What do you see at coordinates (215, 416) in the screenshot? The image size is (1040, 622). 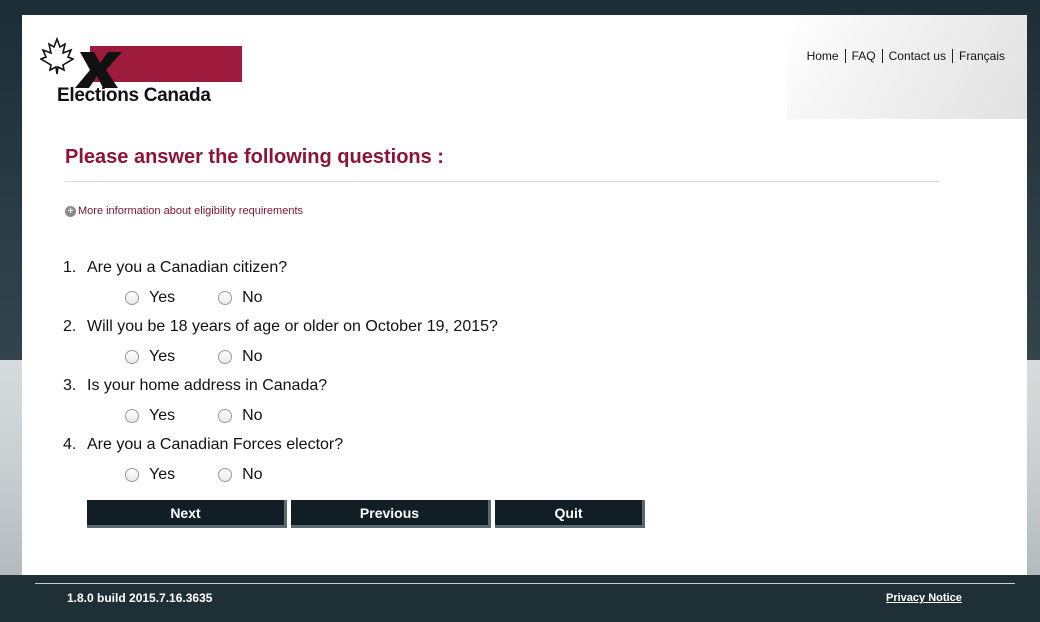 I see `question-3-options: Yes No` at bounding box center [215, 416].